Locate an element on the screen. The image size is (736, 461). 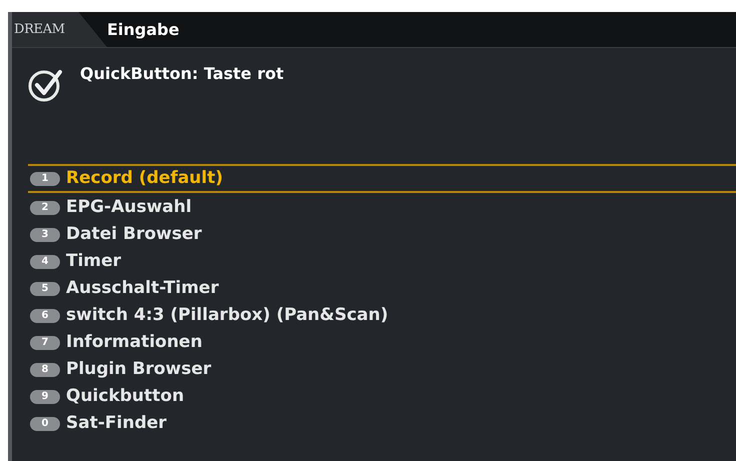
item-label: Sat-Finder is located at coordinates (116, 423).